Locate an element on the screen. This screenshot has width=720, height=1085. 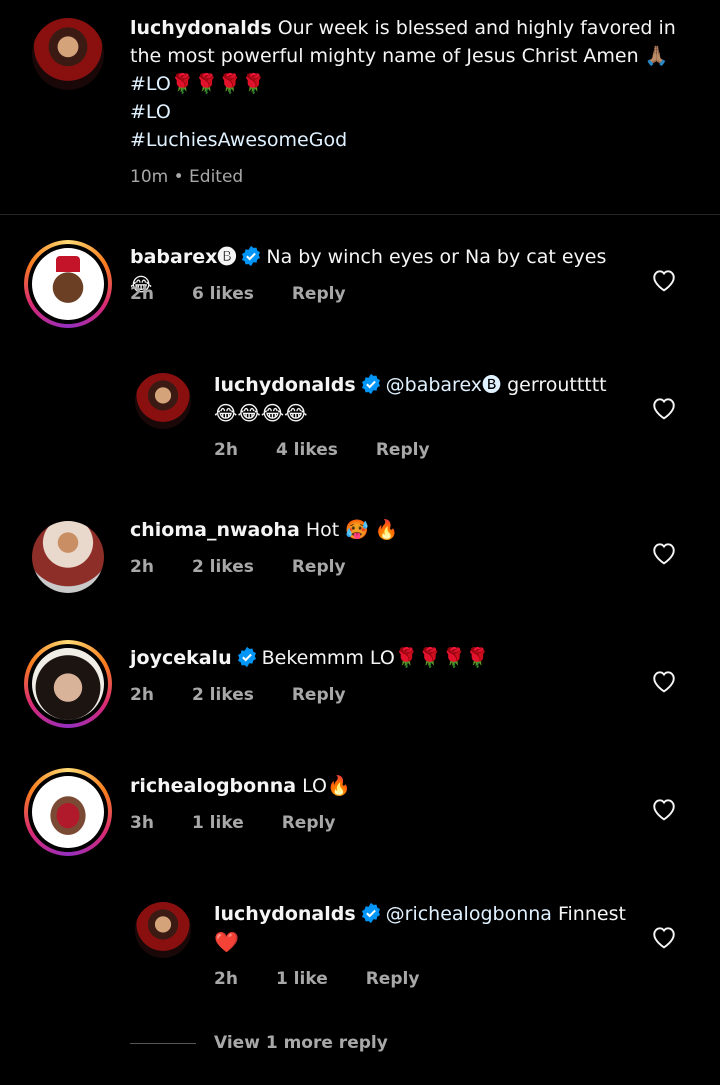
comment-4-time: 2h is located at coordinates (142, 695).